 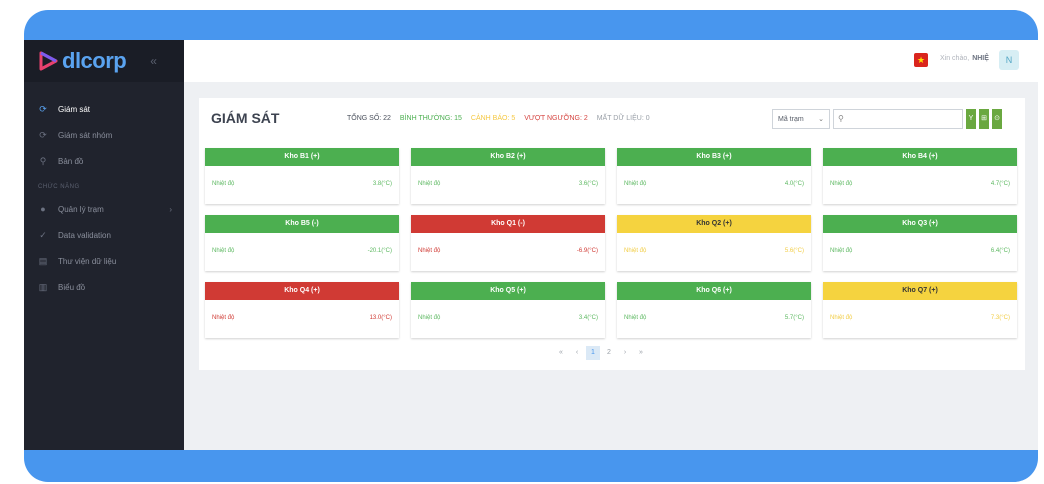 What do you see at coordinates (302, 184) in the screenshot?
I see `station-reading: Nhiệt độ 3.8(°C)` at bounding box center [302, 184].